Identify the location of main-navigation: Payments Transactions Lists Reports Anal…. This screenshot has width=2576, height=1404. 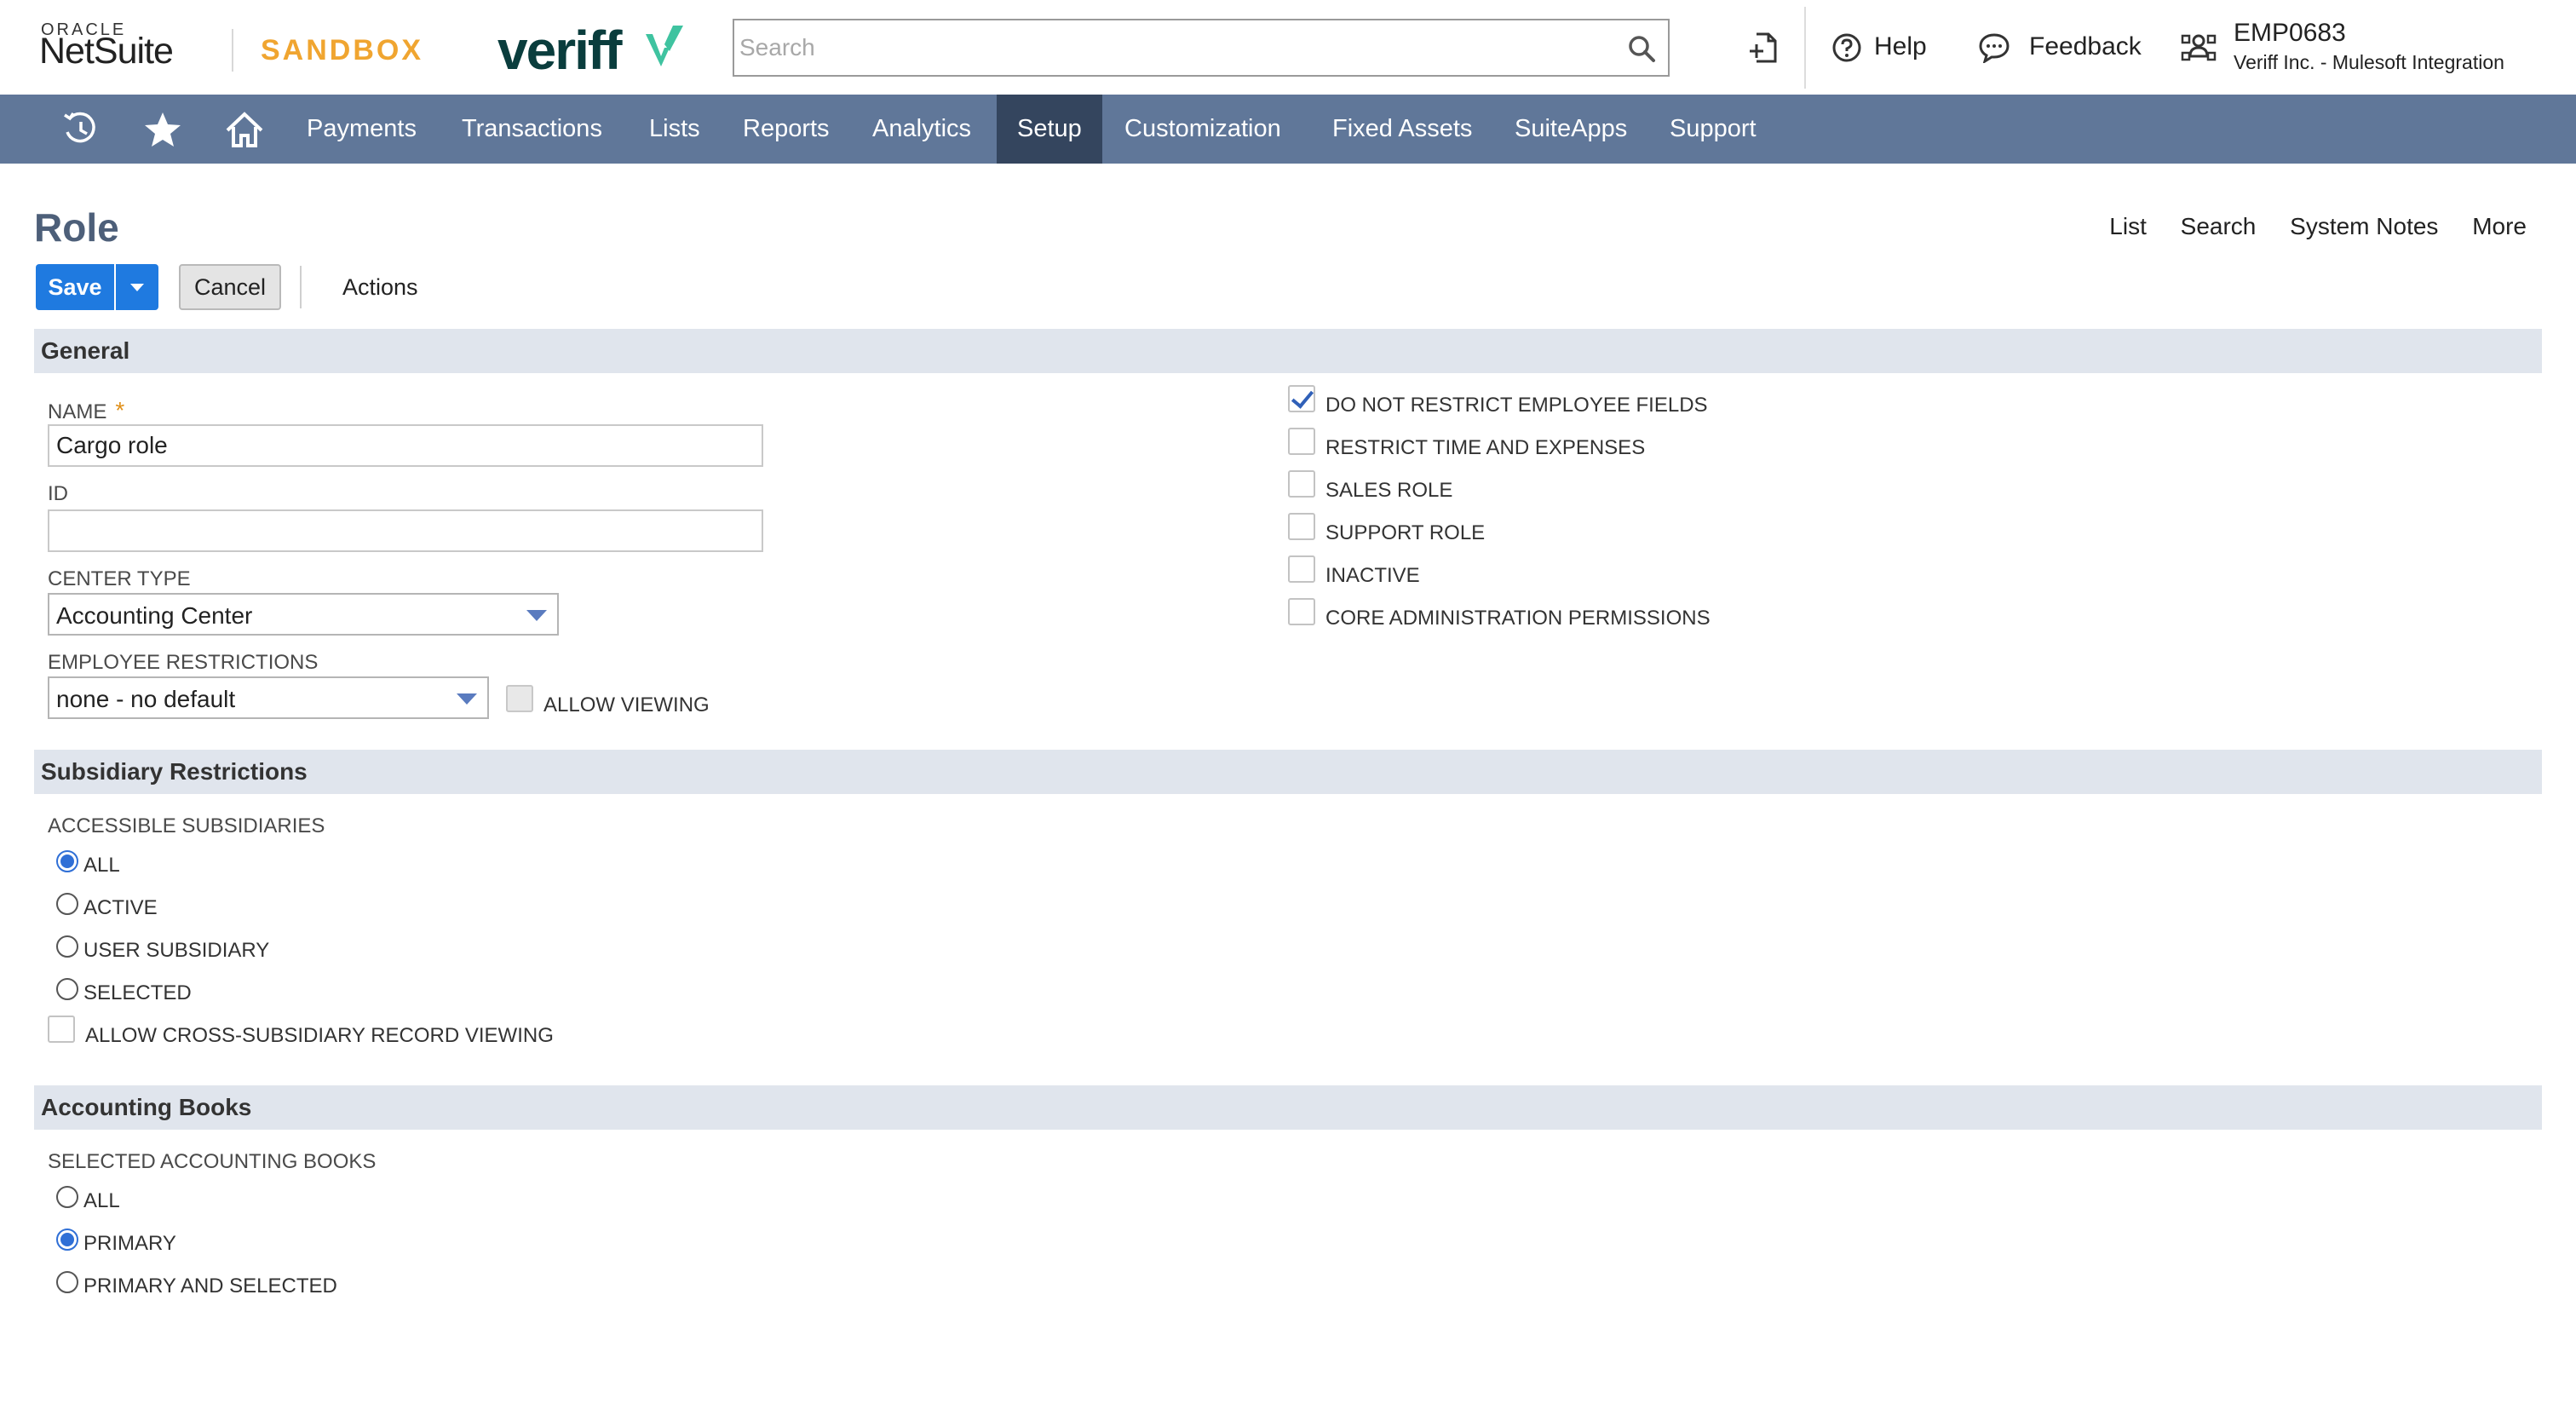
(1288, 129).